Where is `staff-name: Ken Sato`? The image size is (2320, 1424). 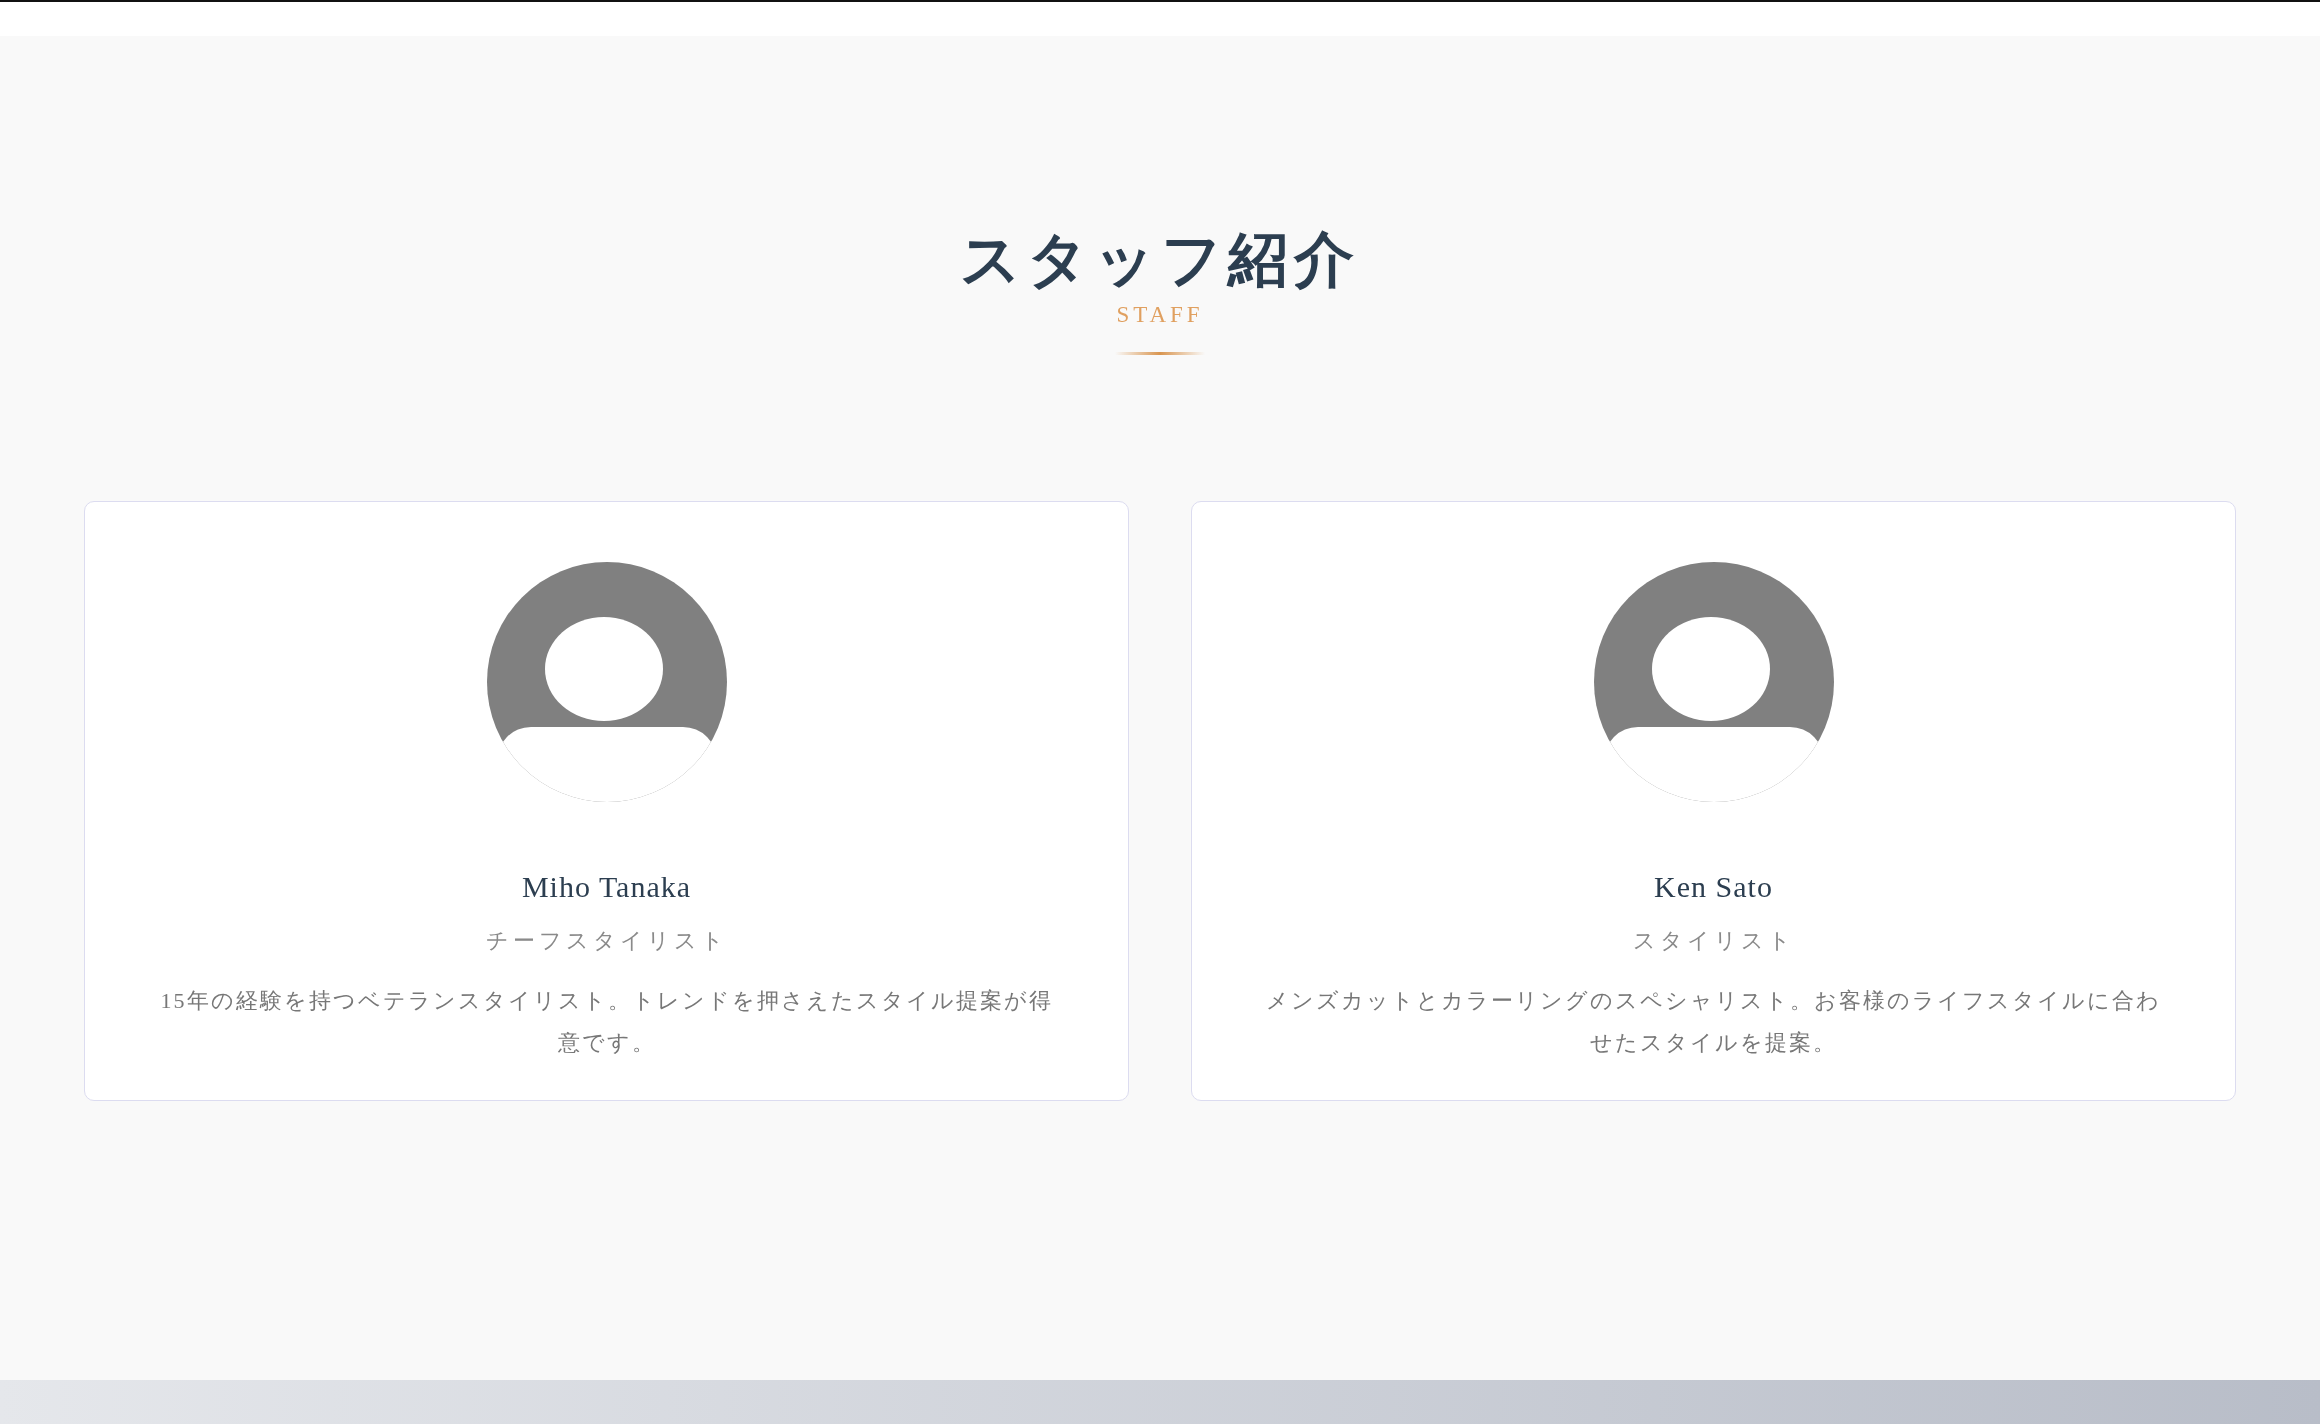 staff-name: Ken Sato is located at coordinates (1713, 887).